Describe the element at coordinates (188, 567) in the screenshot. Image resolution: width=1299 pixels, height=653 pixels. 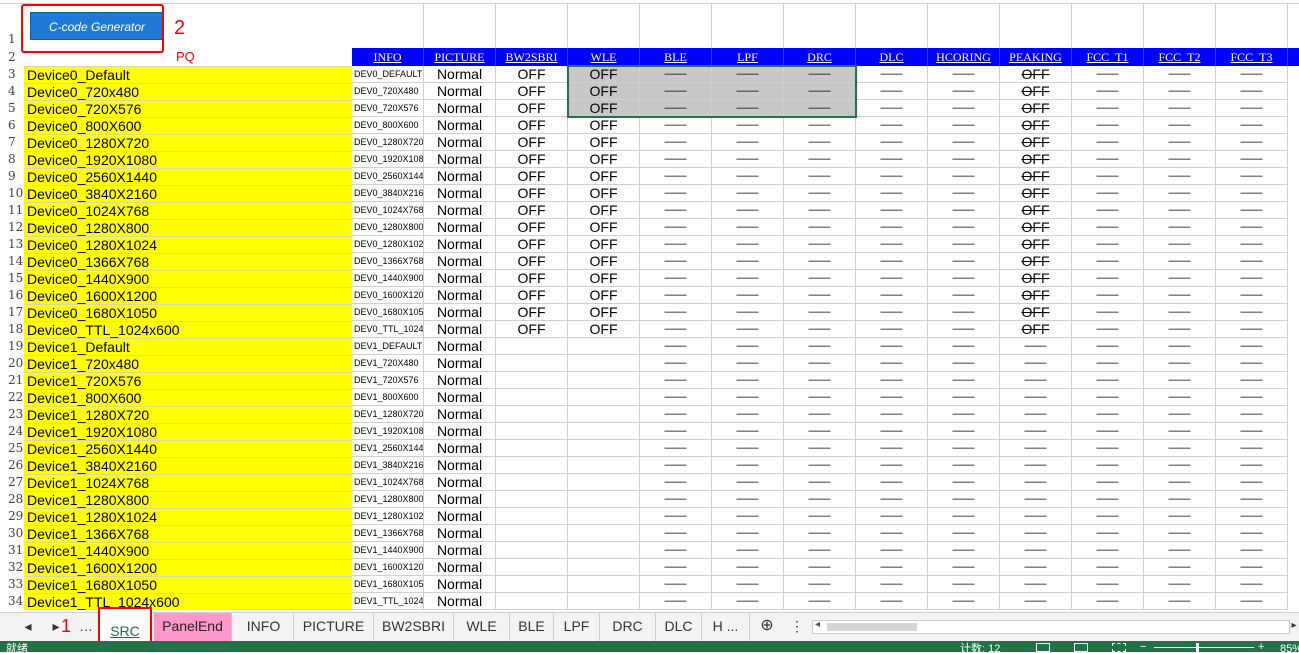
I see `device-name-cell: Device1_1600X1200` at that location.